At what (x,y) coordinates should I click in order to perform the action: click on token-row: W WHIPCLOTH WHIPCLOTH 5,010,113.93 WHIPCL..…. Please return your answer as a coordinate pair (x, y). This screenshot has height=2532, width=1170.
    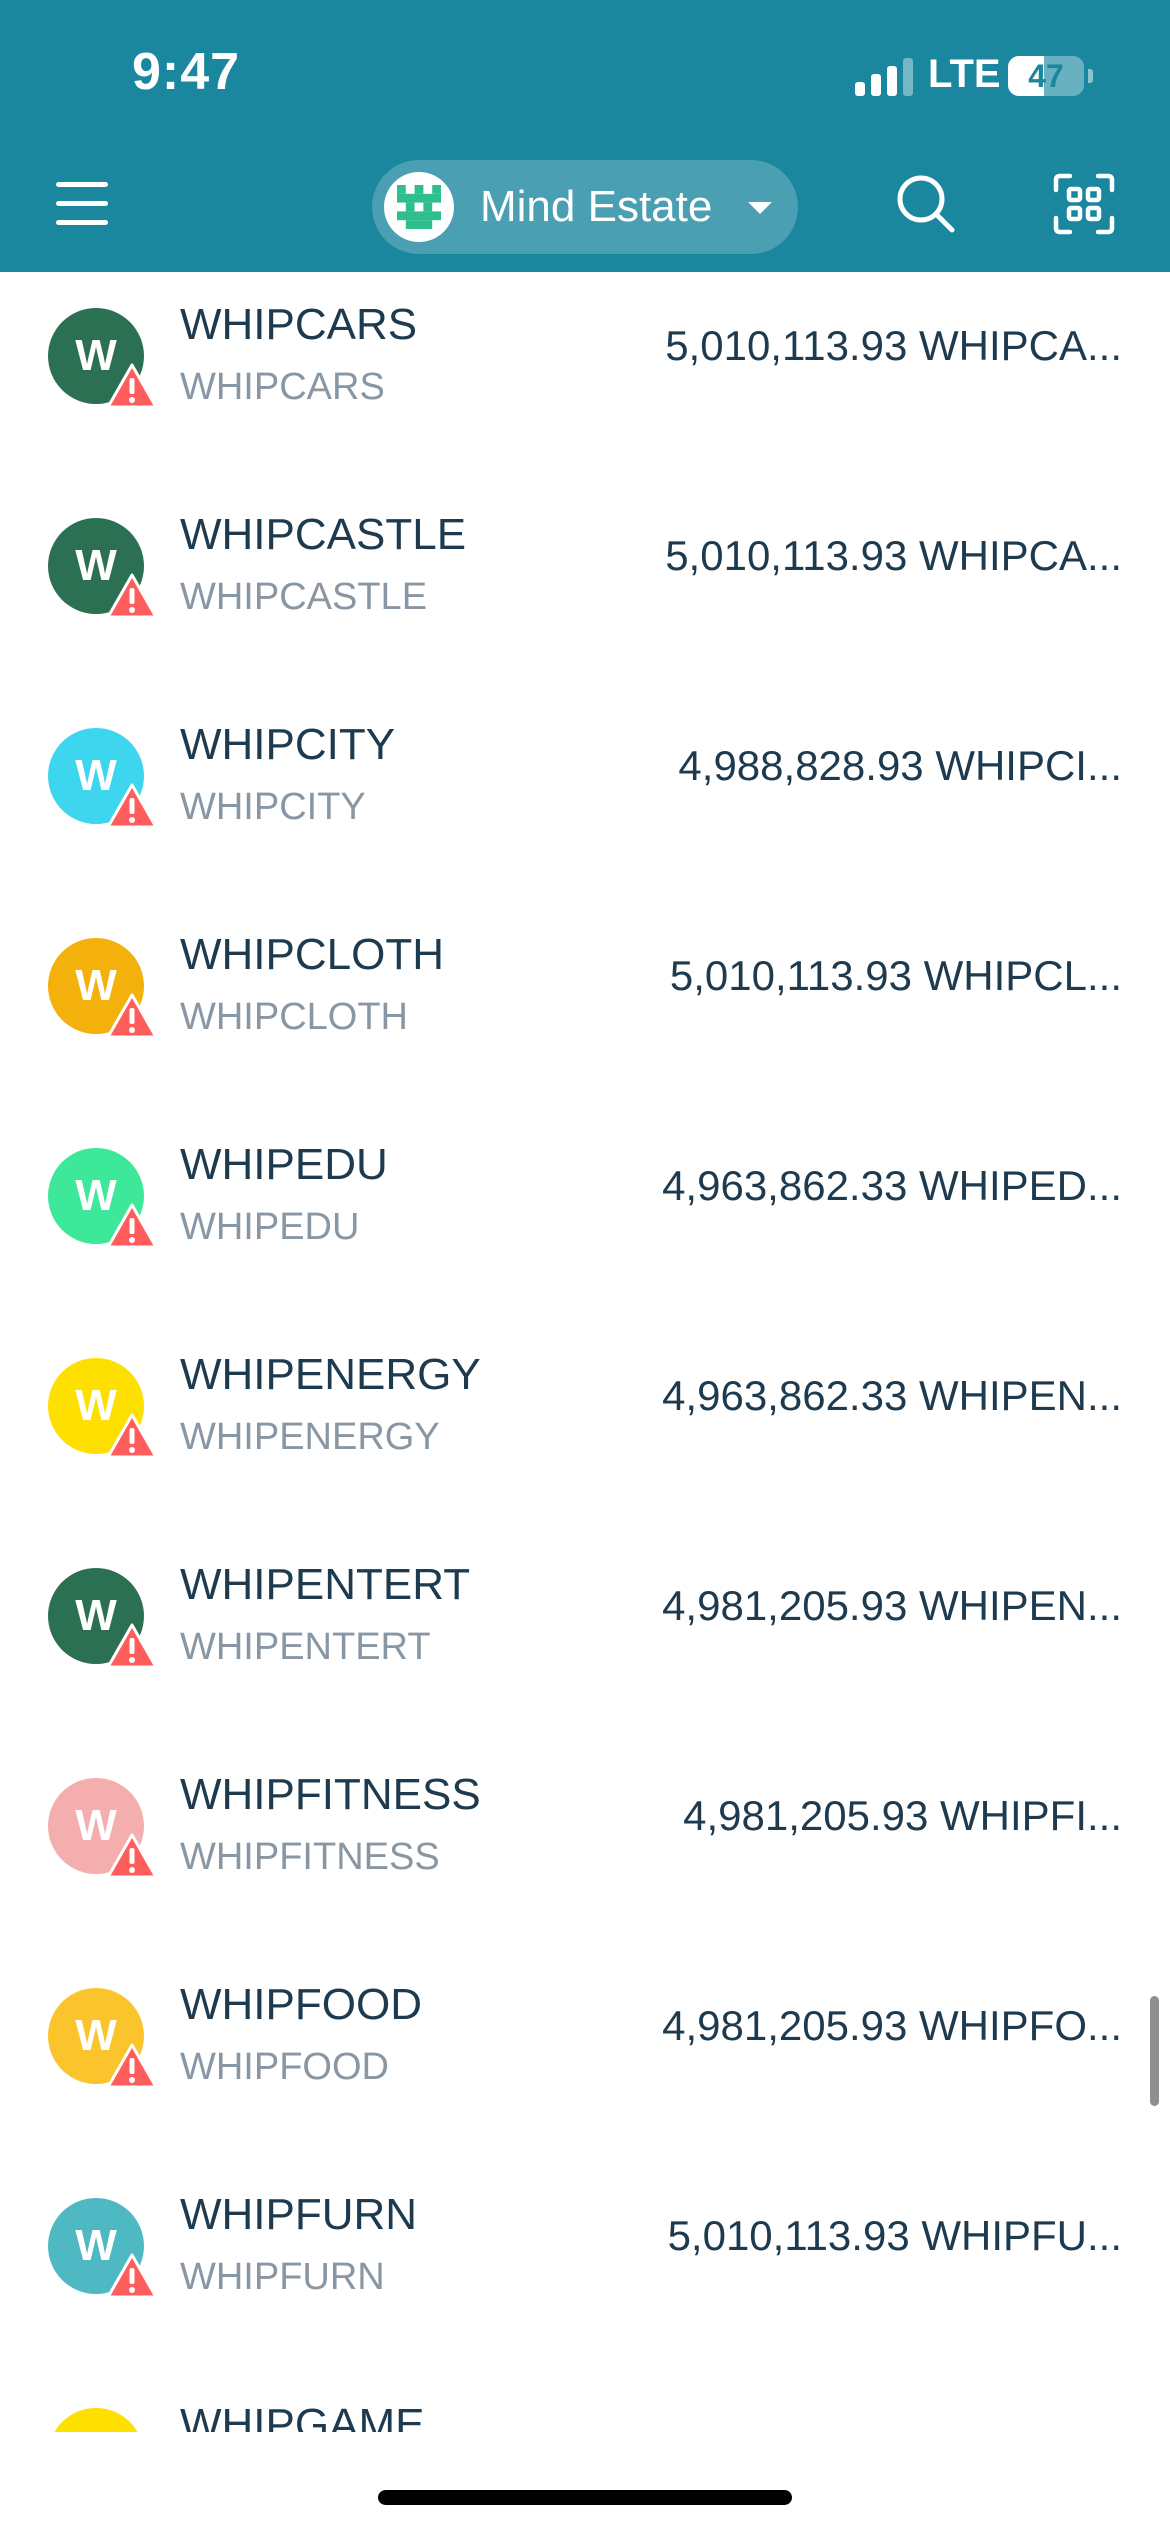
    Looking at the image, I should click on (585, 1011).